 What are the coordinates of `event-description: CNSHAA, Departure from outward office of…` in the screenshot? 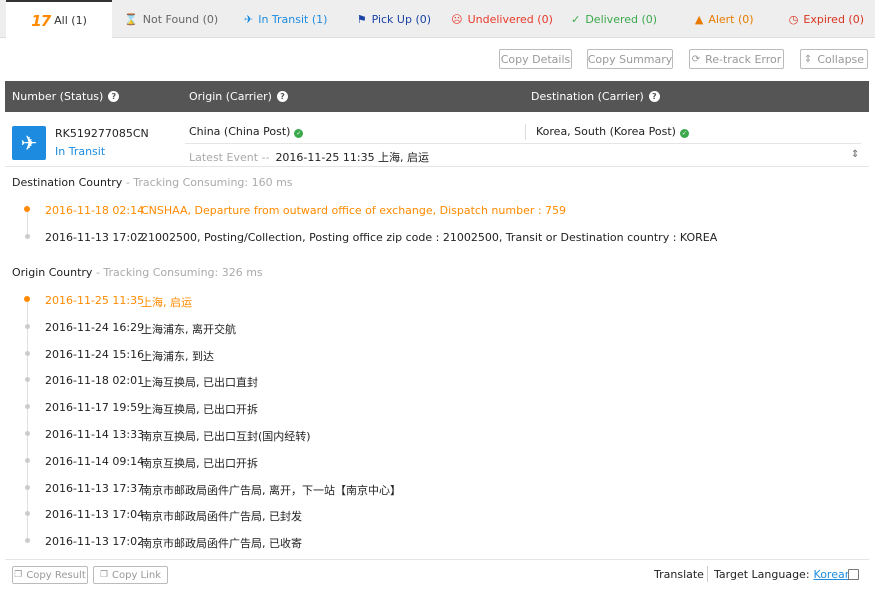 It's located at (354, 210).